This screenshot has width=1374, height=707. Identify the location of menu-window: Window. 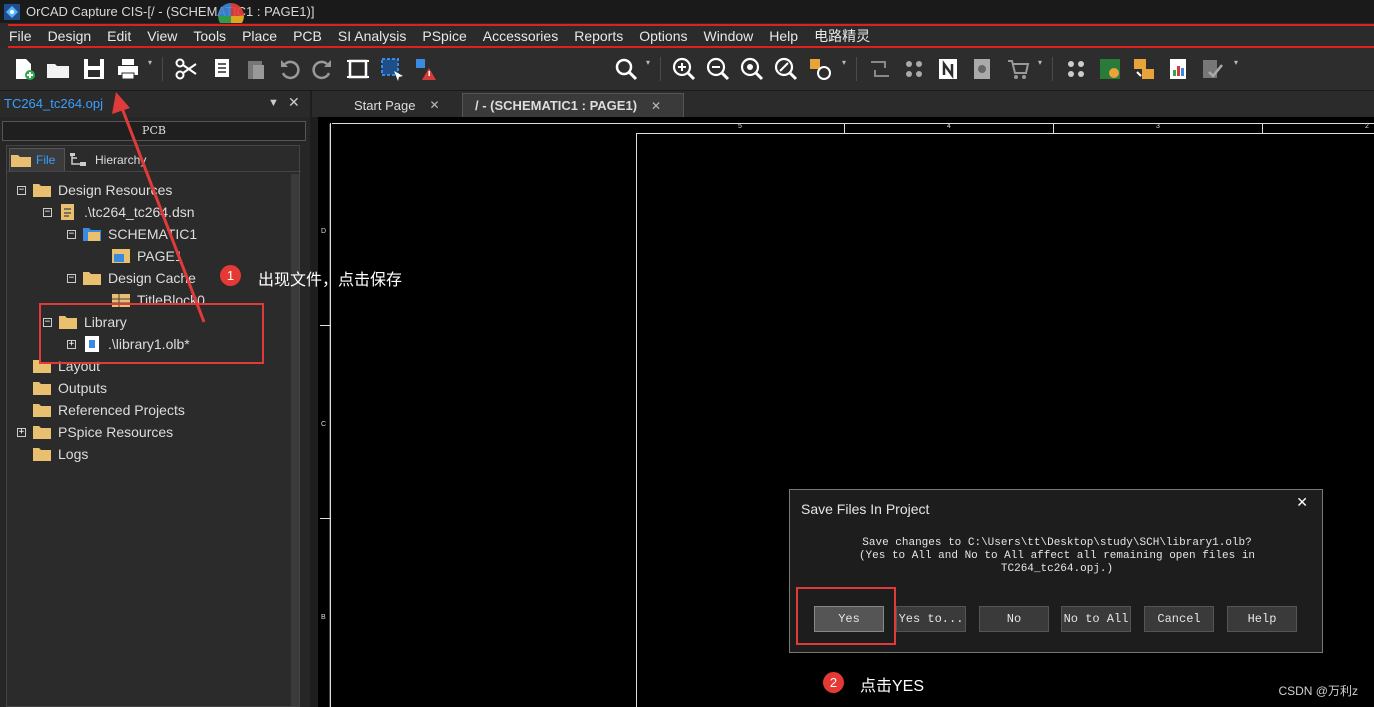
(728, 36).